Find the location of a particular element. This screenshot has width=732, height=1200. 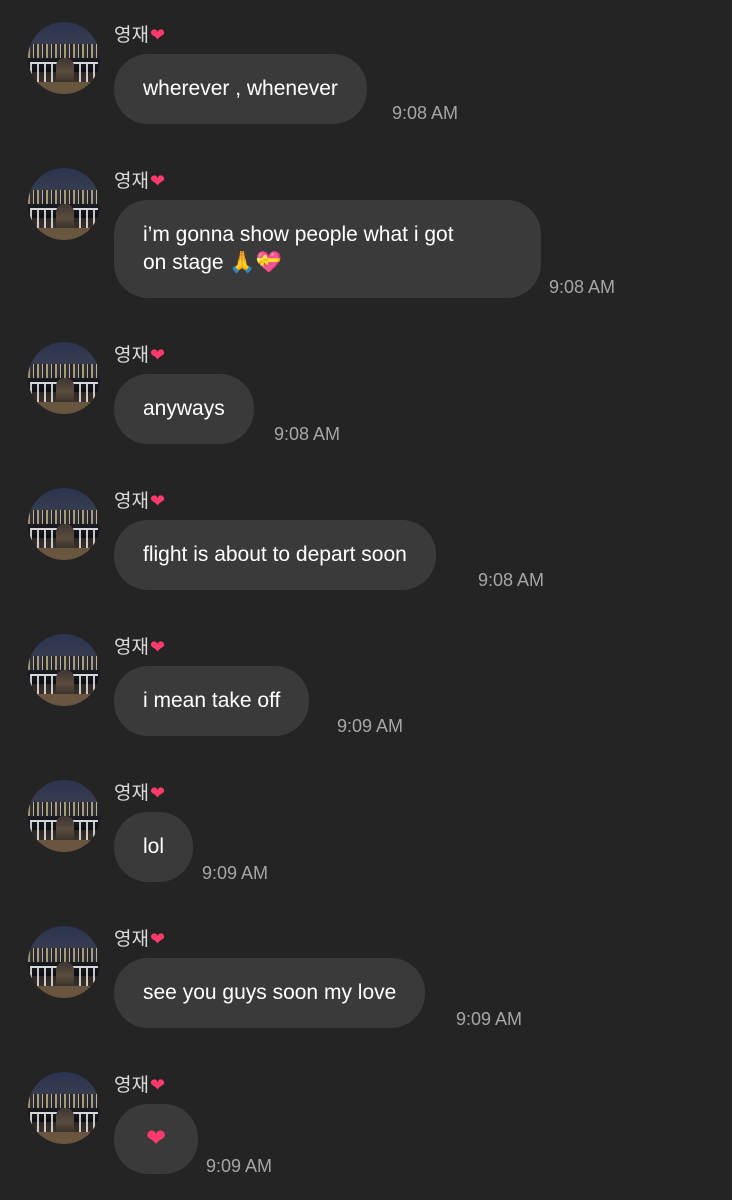

message-text: see you guys soon my love is located at coordinates (270, 992).